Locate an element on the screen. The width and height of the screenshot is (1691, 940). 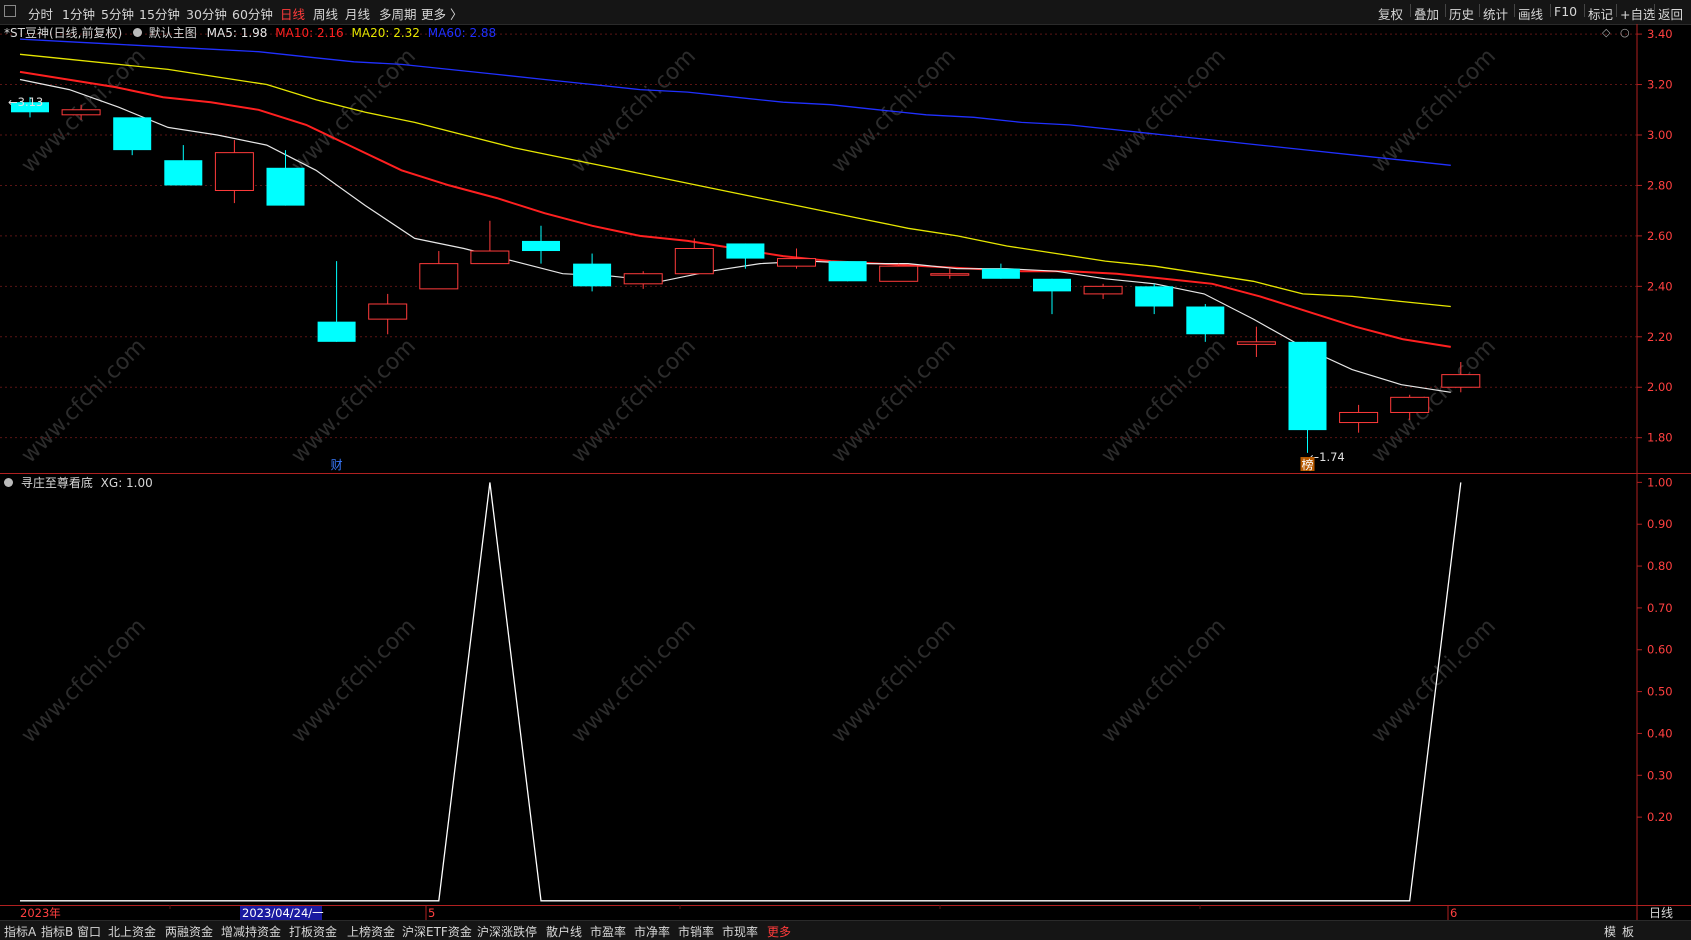
x-axis-month-5: 5 is located at coordinates (431, 913).